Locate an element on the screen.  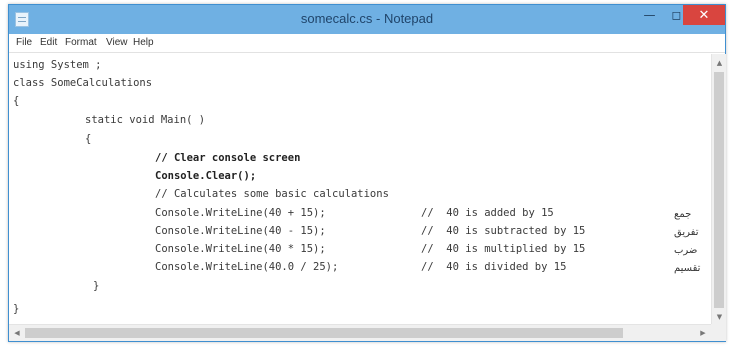
close-icon: ✕ is located at coordinates (704, 15).